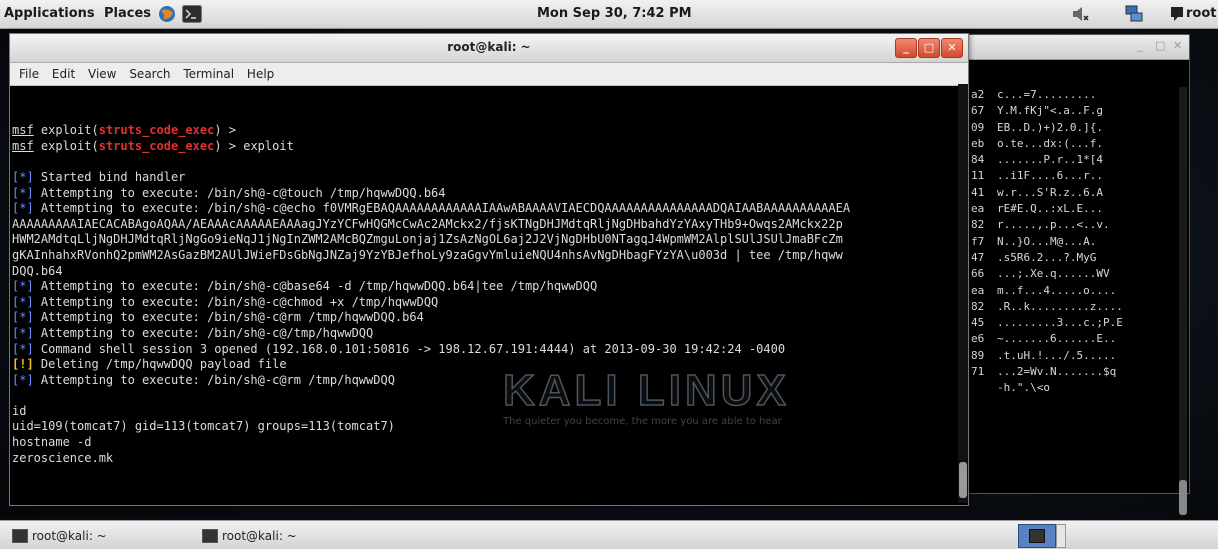  Describe the element at coordinates (1140, 45) in the screenshot. I see `minimize-icon: _` at that location.